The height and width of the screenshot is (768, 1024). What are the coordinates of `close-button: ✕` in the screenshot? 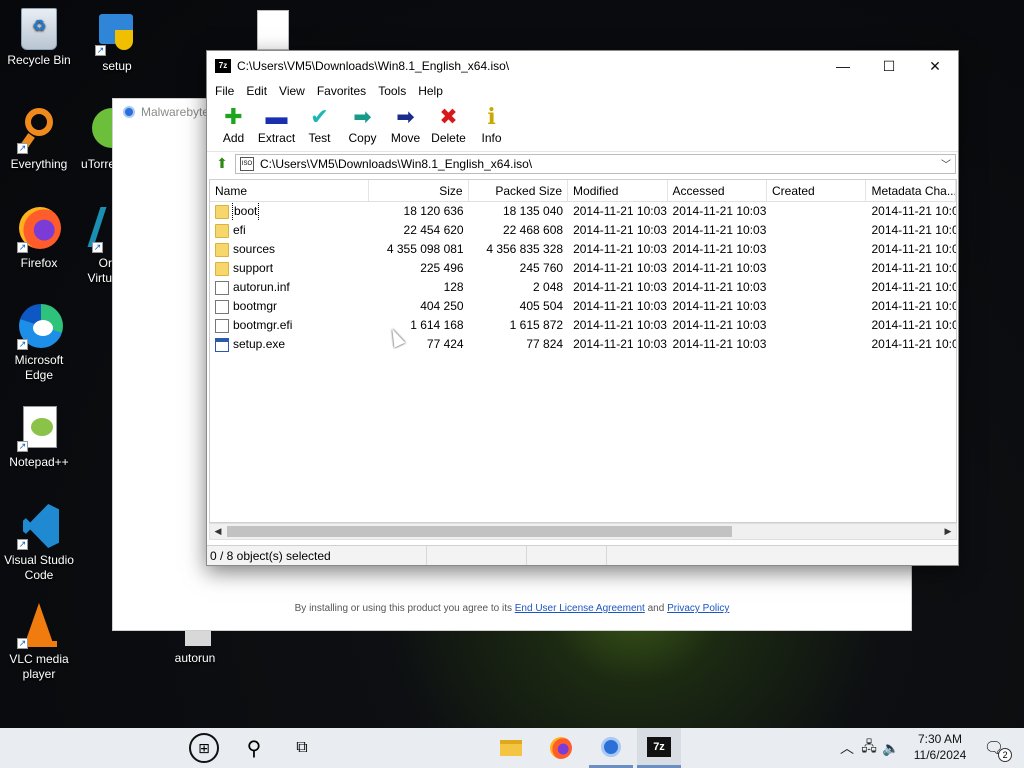 It's located at (935, 66).